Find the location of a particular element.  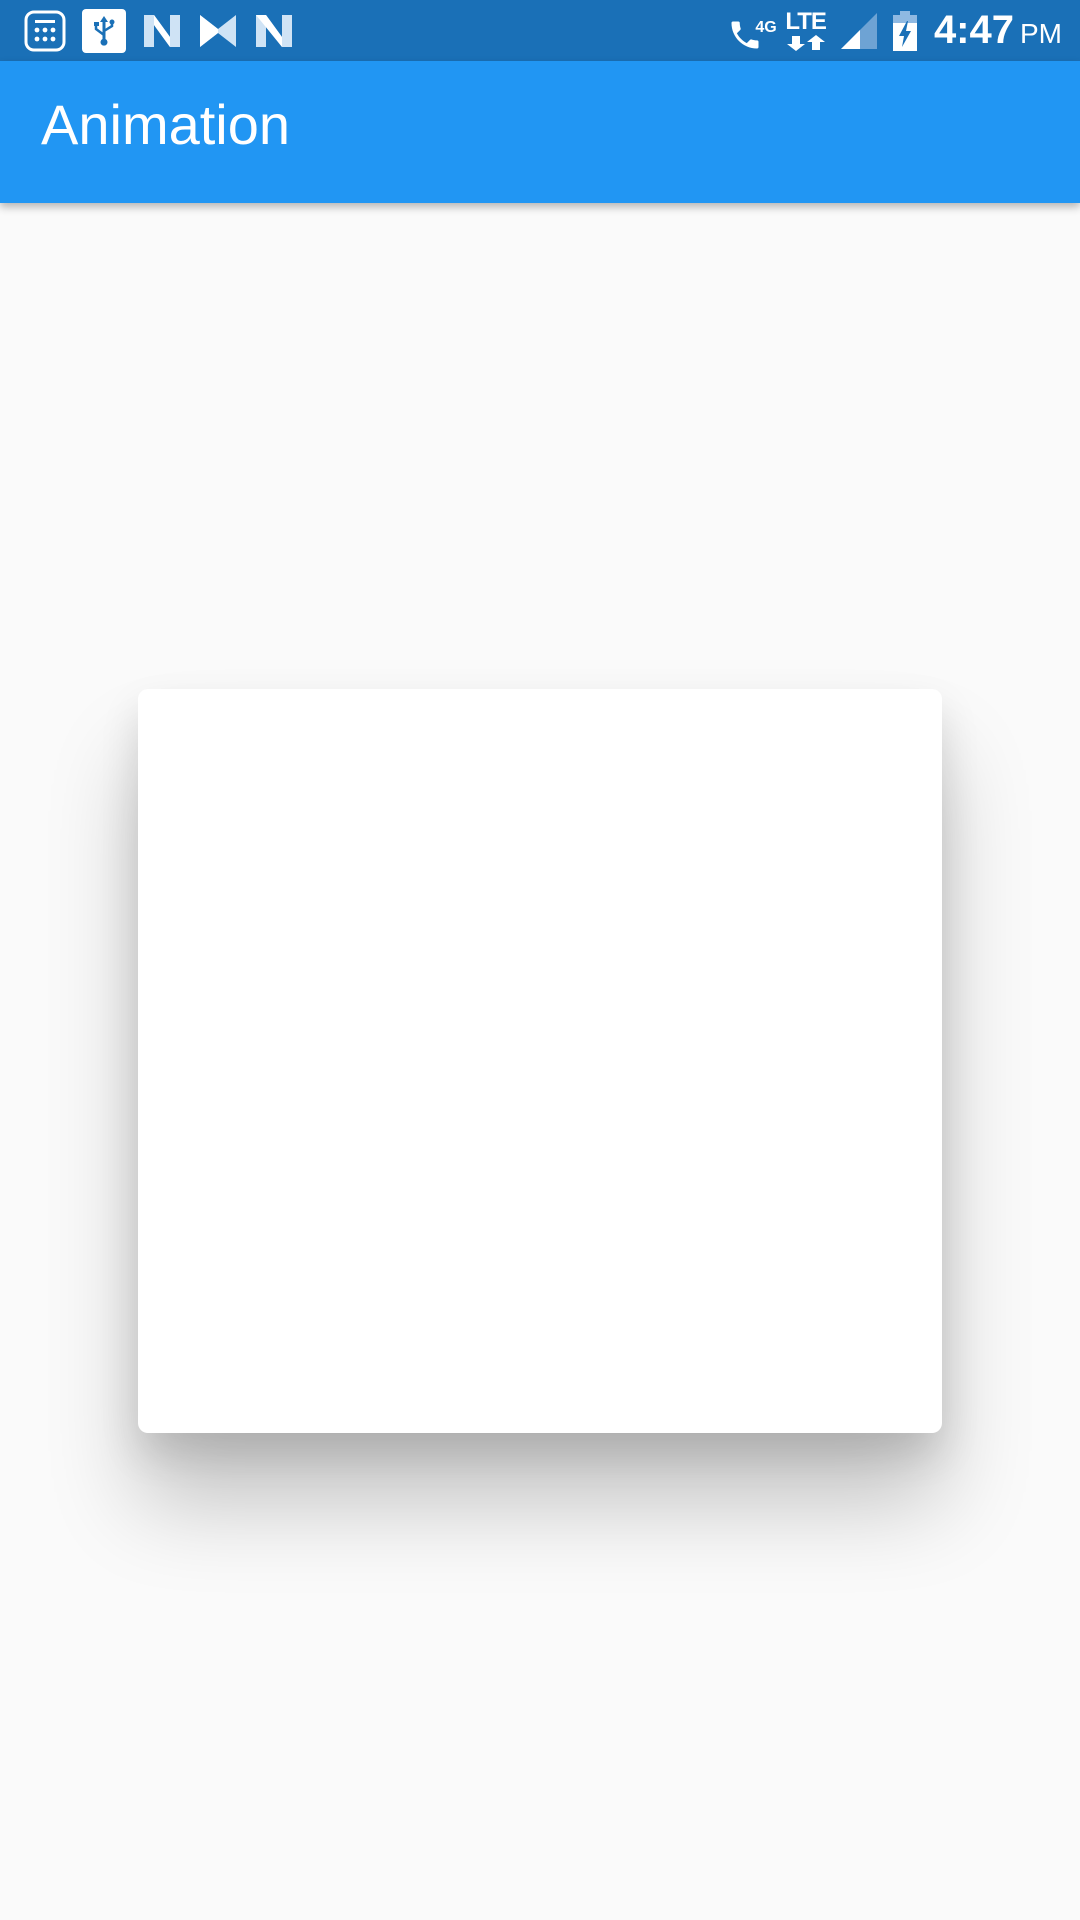

status-right-icons: 4G LTE 4:47 PM is located at coordinates (887, 30).